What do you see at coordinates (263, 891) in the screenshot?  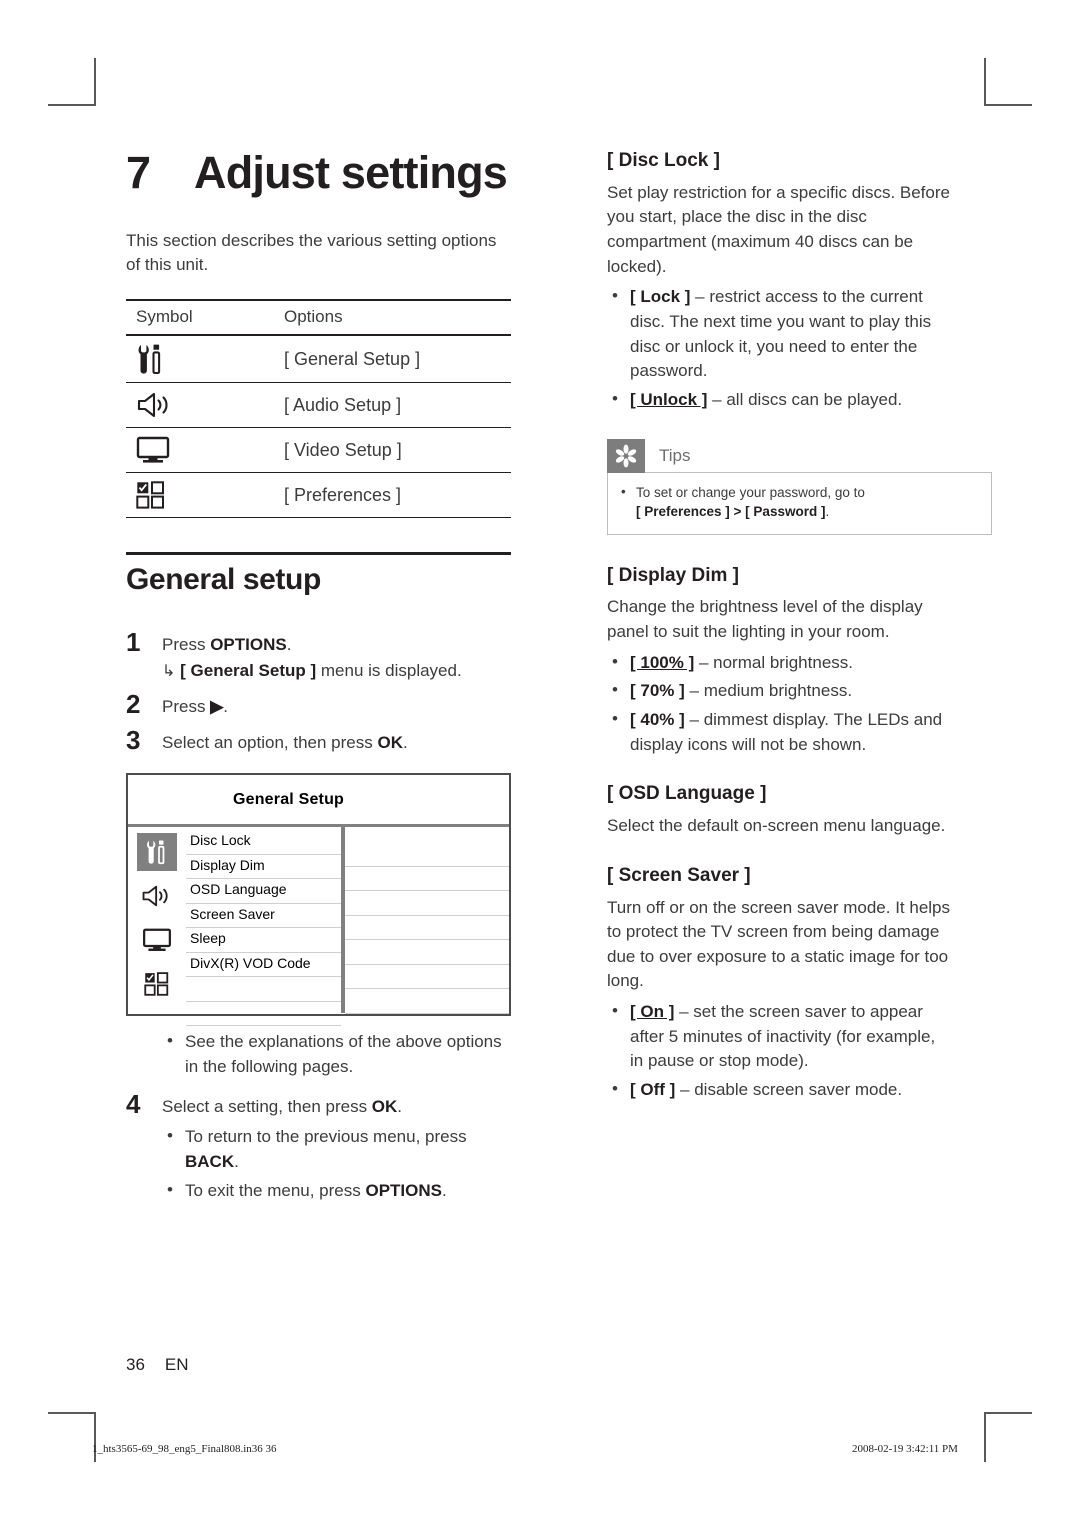 I see `osd-item-osd-language: OSD Language` at bounding box center [263, 891].